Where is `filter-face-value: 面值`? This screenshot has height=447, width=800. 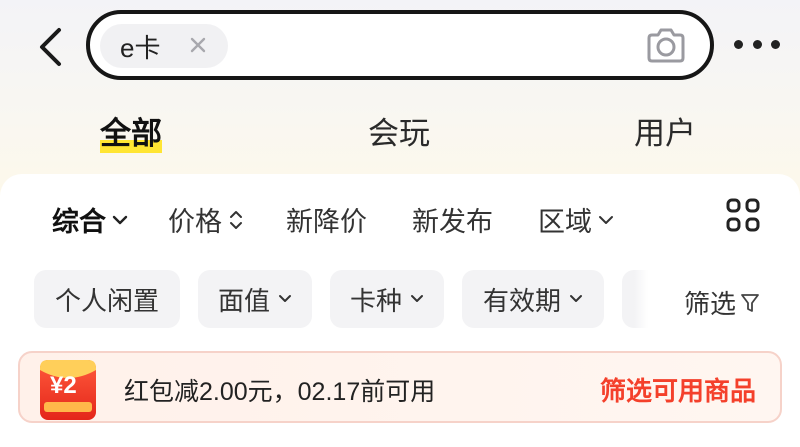
filter-face-value: 面值 is located at coordinates (255, 299).